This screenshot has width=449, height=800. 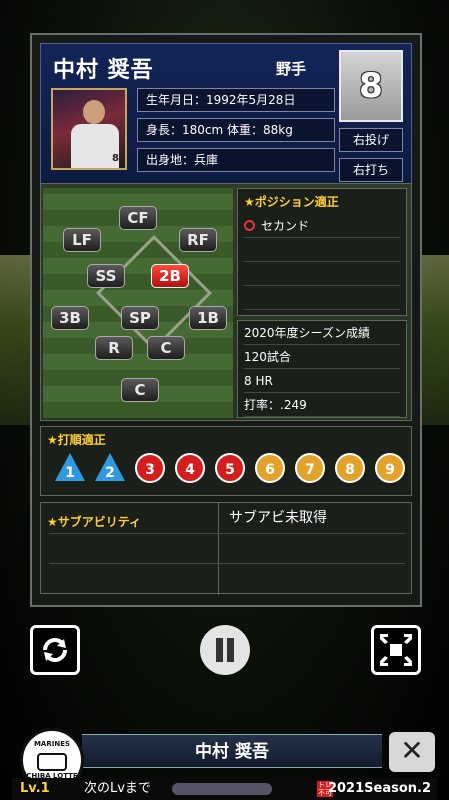 What do you see at coordinates (198, 240) in the screenshot?
I see `position-rf: RF` at bounding box center [198, 240].